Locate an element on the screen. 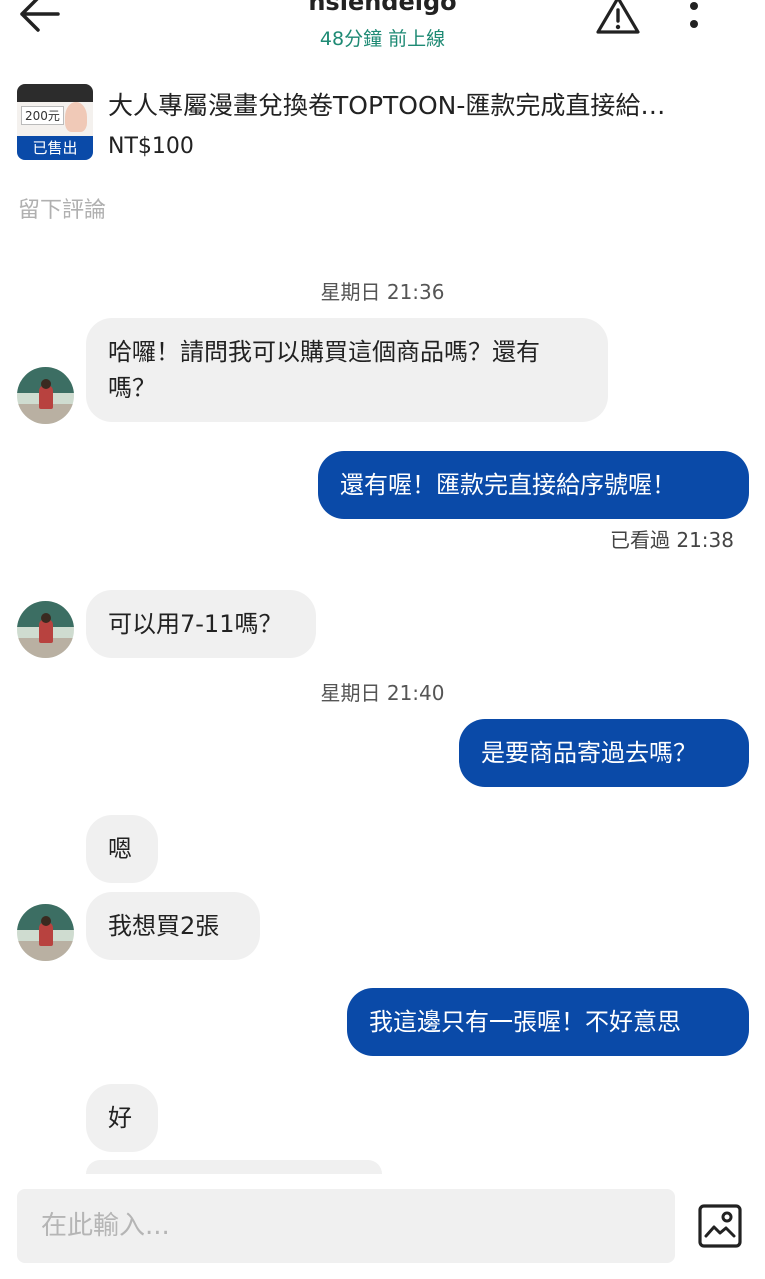  message-bubble-outgoing: 是要商品寄過去嗎？ is located at coordinates (604, 753).